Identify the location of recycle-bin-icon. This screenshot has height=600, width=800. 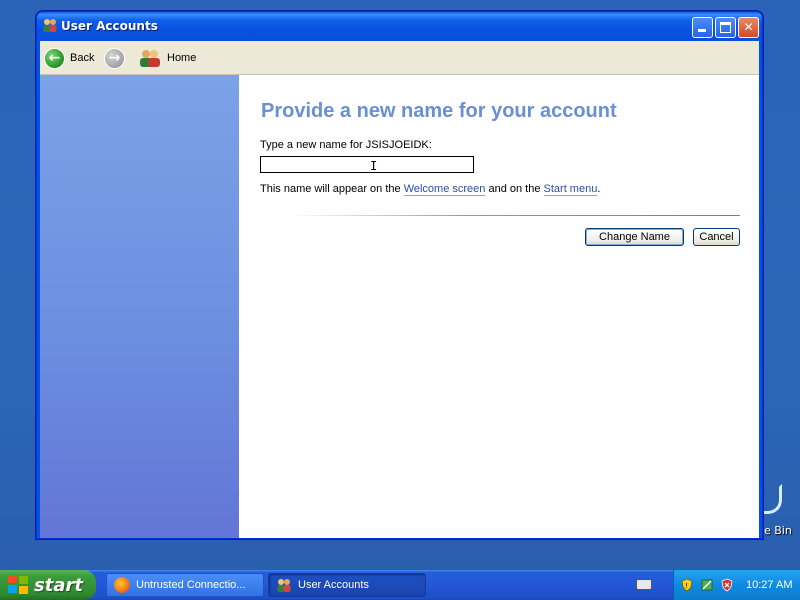
(771, 499).